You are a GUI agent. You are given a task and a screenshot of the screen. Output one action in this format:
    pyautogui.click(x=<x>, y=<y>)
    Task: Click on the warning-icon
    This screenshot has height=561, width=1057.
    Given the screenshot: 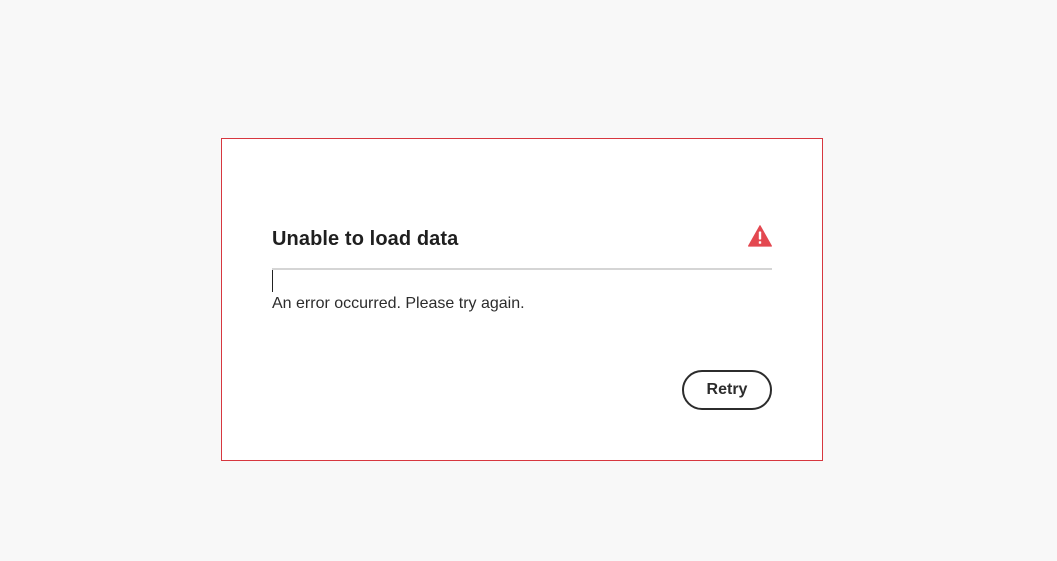 What is the action you would take?
    pyautogui.click(x=760, y=236)
    